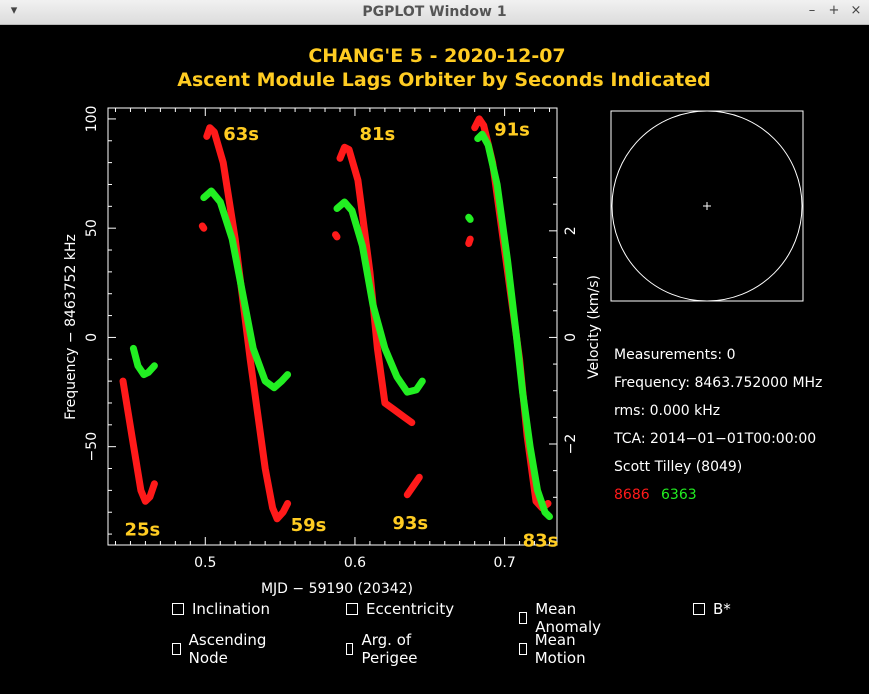 The width and height of the screenshot is (869, 694). I want to click on minimize-icon: –, so click(812, 11).